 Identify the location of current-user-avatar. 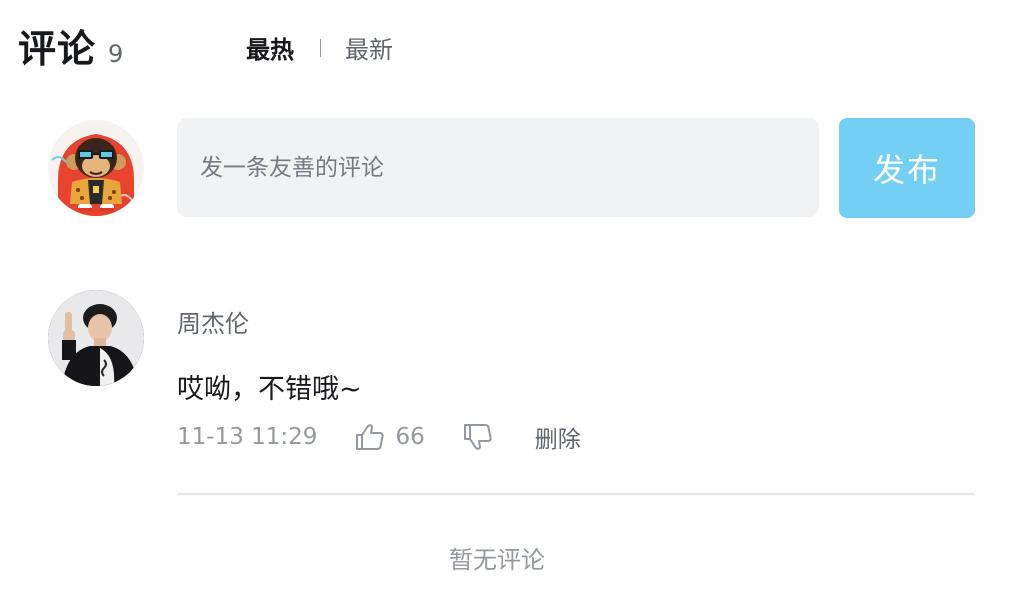
(96, 168).